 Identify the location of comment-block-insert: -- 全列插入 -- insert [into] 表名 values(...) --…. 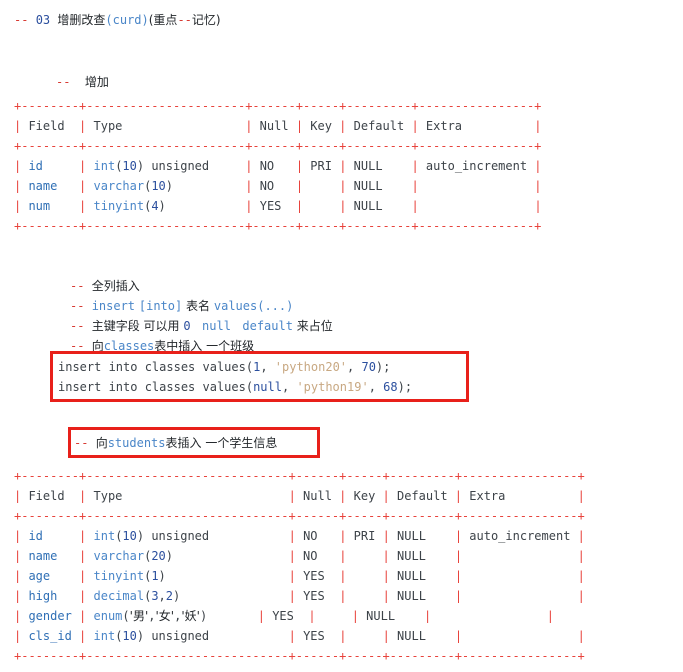
(201, 316).